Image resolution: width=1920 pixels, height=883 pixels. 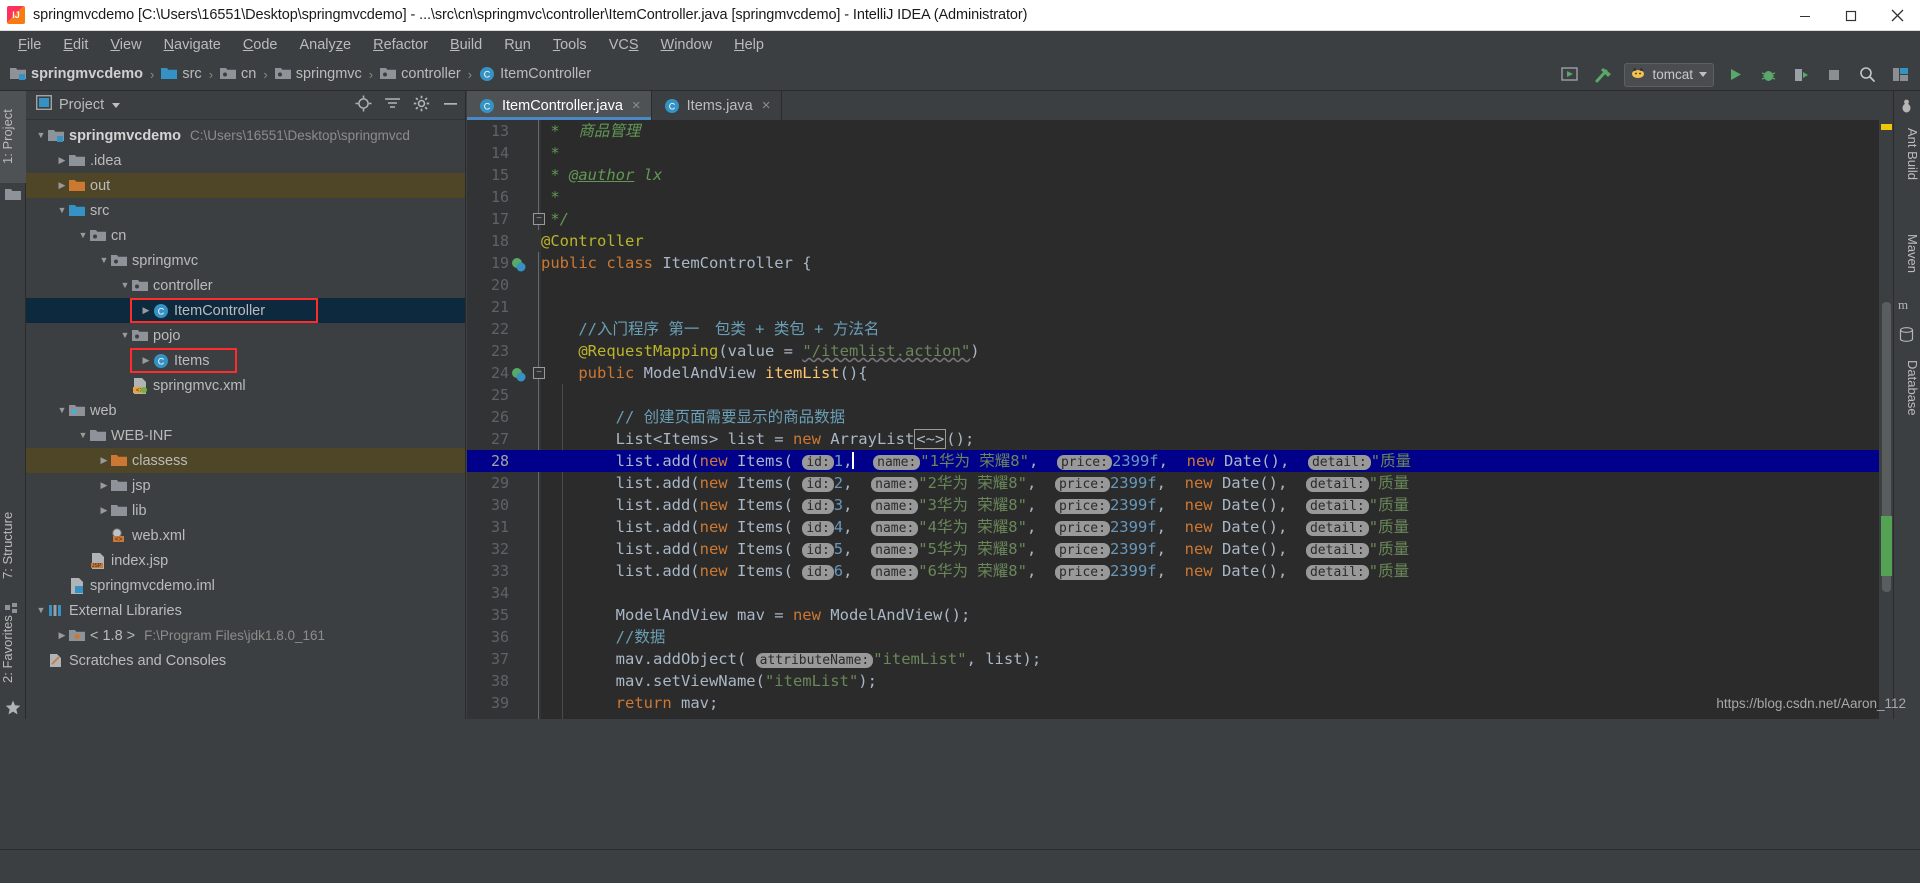 What do you see at coordinates (466, 45) in the screenshot?
I see `menu-item-build: Build` at bounding box center [466, 45].